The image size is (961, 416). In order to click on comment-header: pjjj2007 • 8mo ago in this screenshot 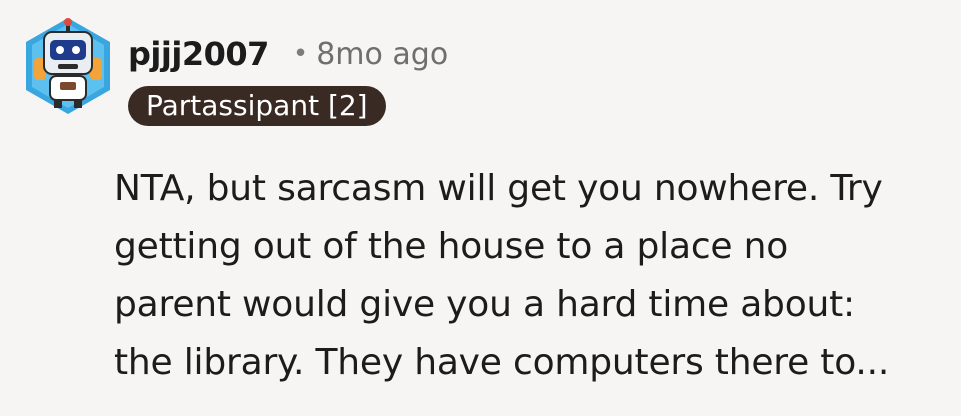, I will do `click(288, 54)`.